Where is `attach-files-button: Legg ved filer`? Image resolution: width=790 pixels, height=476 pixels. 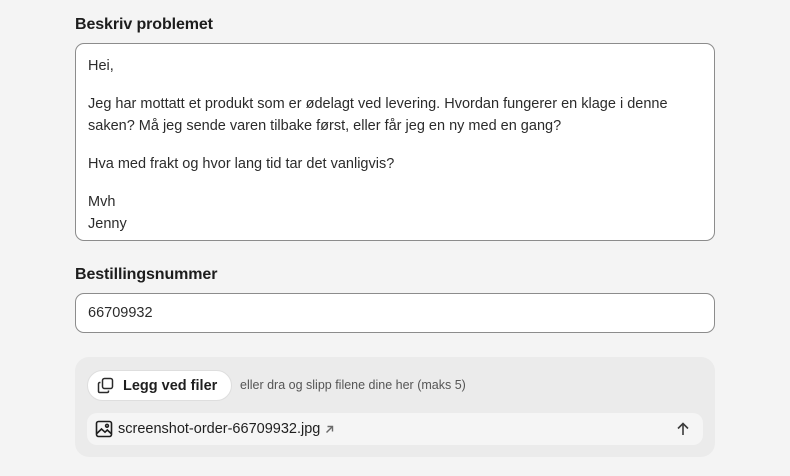
attach-files-button: Legg ved filer is located at coordinates (159, 385).